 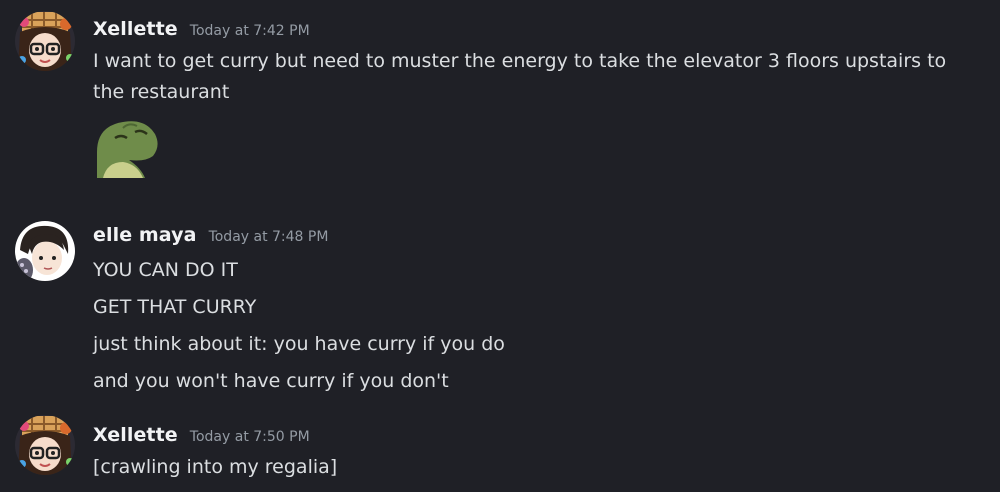 What do you see at coordinates (165, 270) in the screenshot?
I see `message-text: YOU CAN DO IT` at bounding box center [165, 270].